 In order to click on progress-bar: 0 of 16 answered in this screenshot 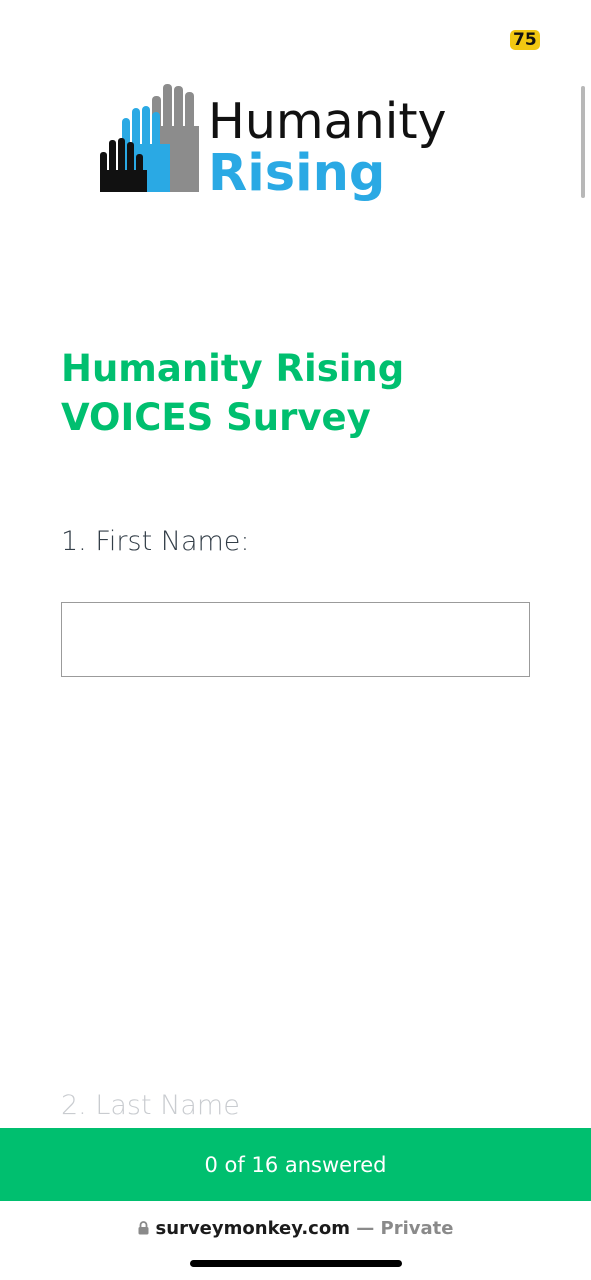, I will do `click(295, 1164)`.